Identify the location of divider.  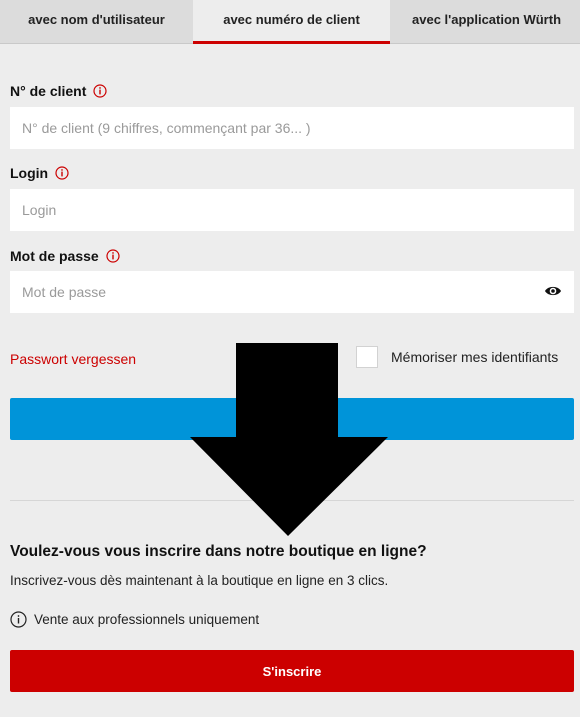
(292, 500).